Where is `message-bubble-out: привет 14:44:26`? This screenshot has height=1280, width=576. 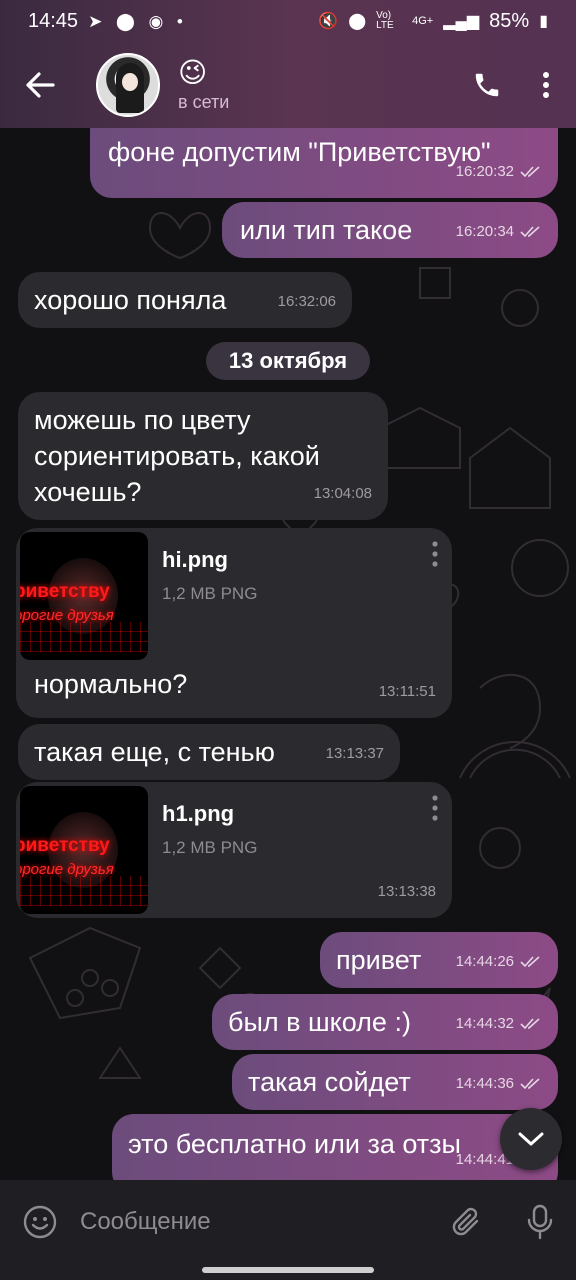 message-bubble-out: привет 14:44:26 is located at coordinates (439, 960).